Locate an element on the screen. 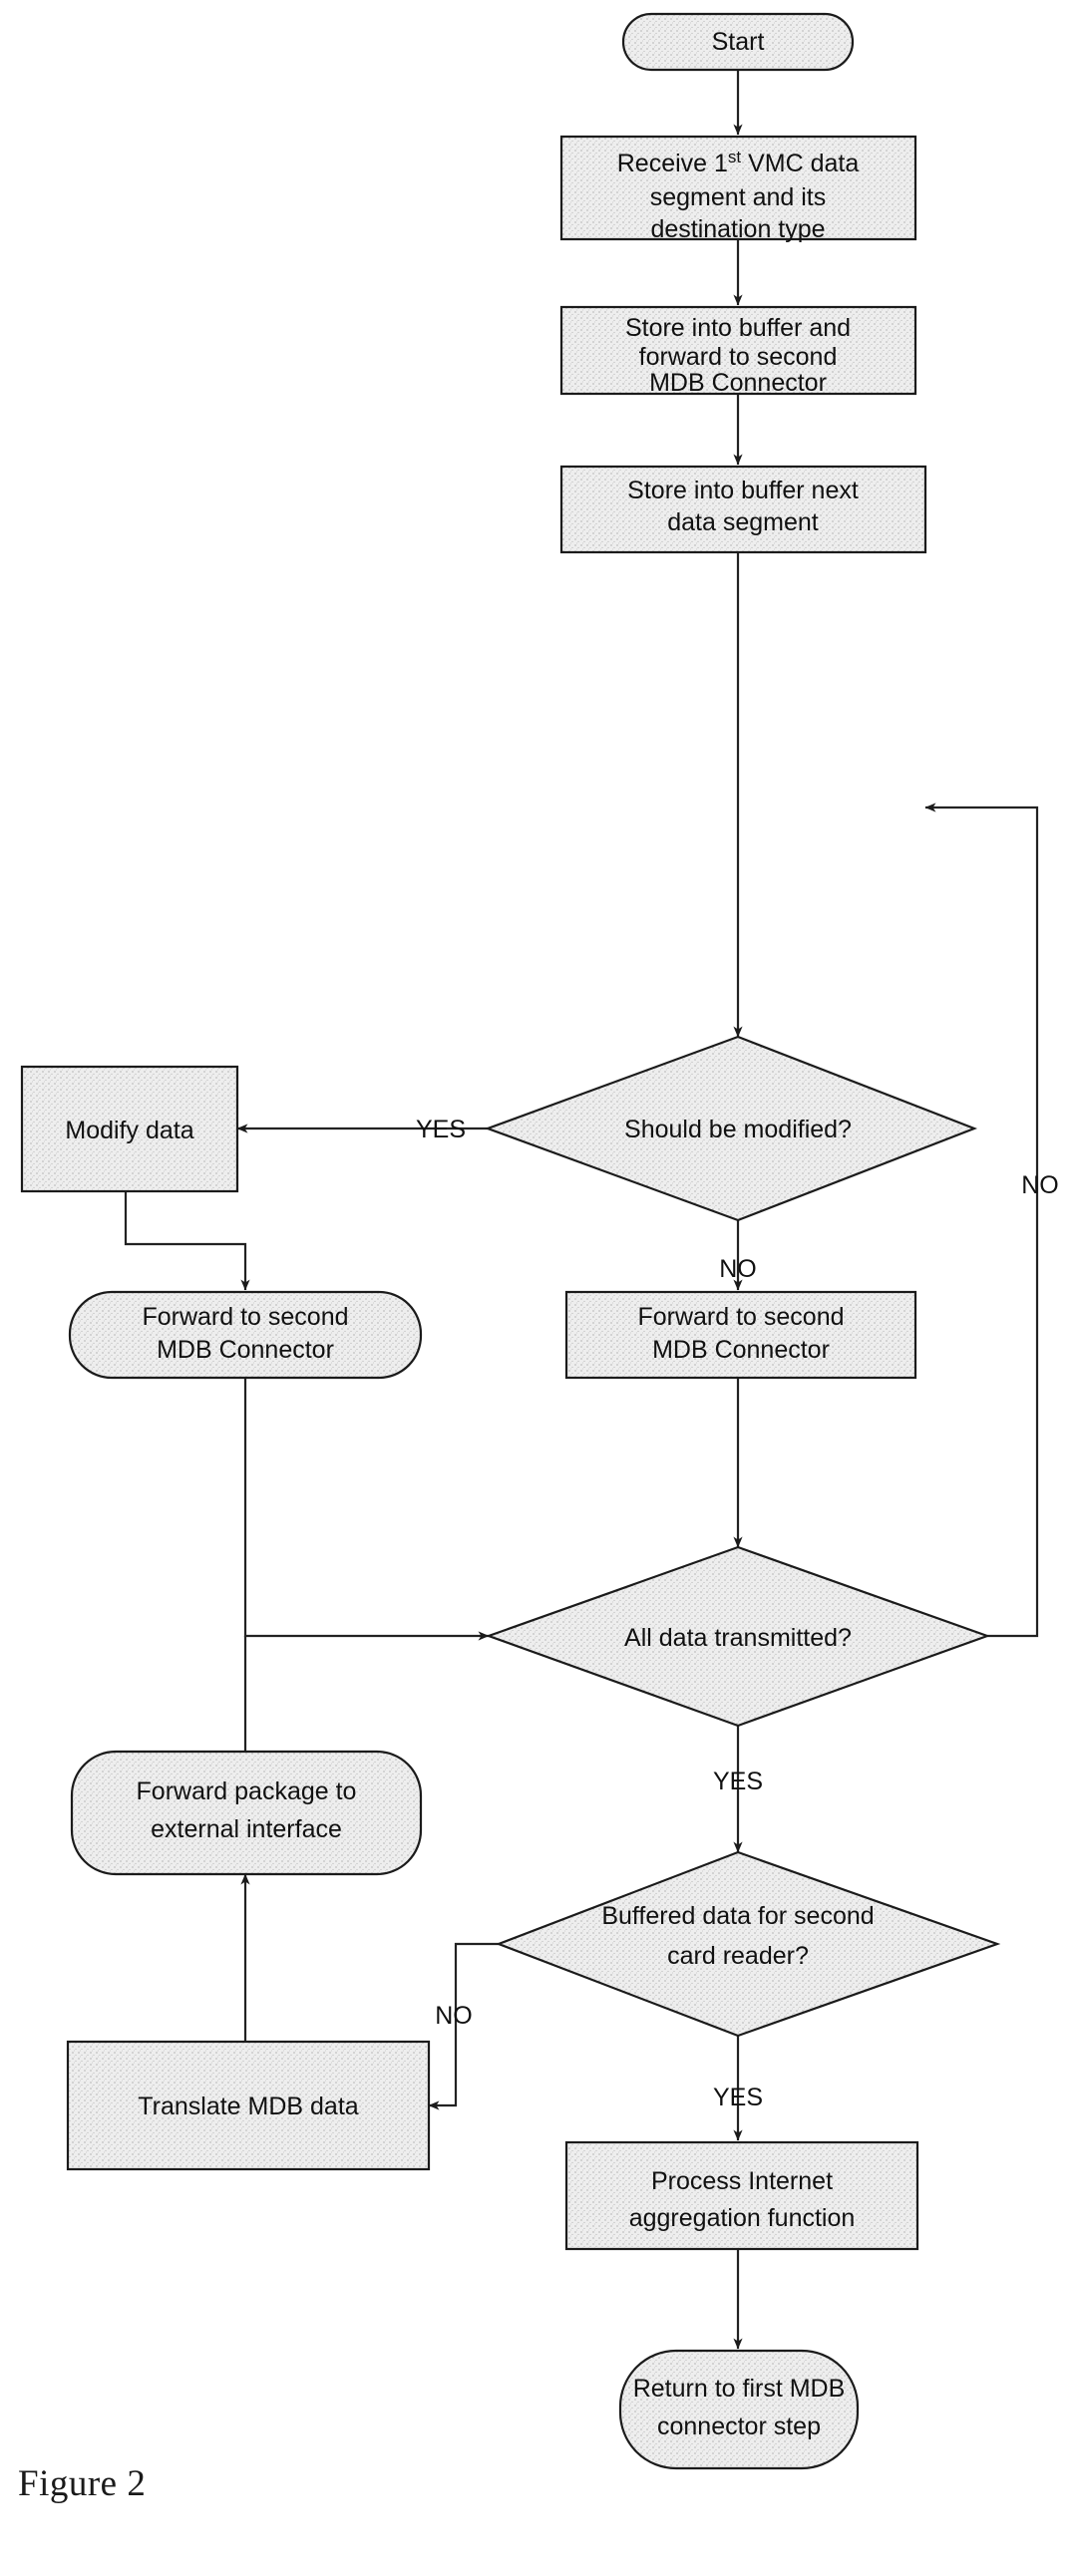  edge-alltrans-no-loop is located at coordinates (981, 1220).